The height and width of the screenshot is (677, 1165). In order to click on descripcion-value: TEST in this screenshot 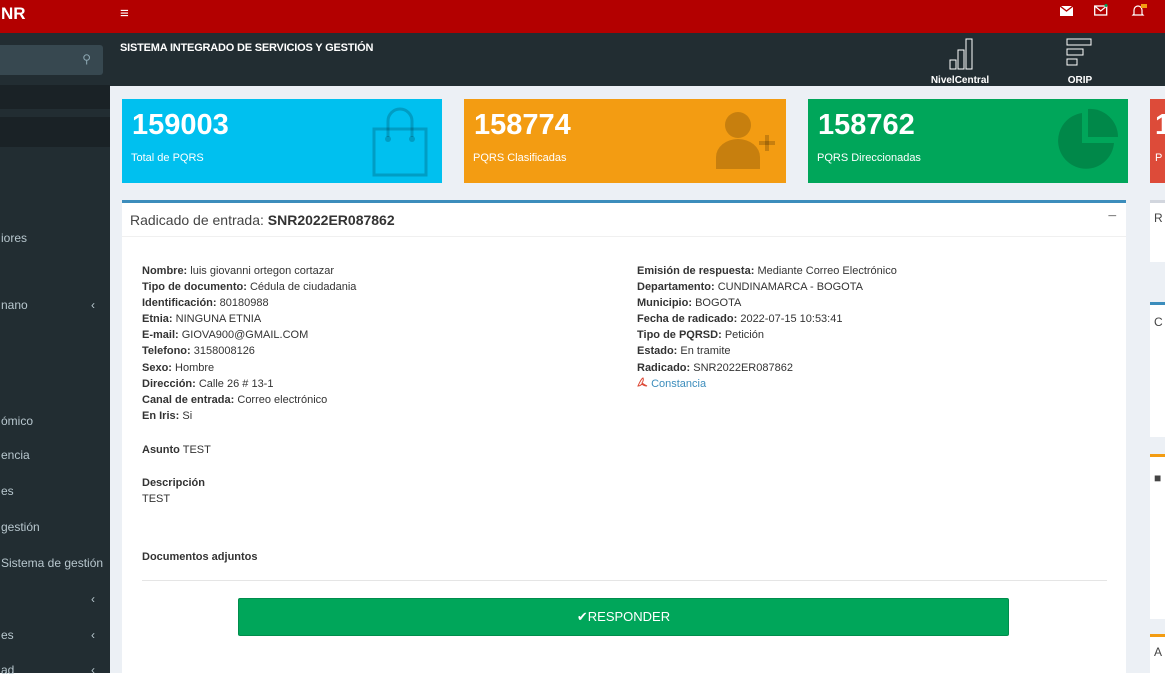, I will do `click(156, 499)`.